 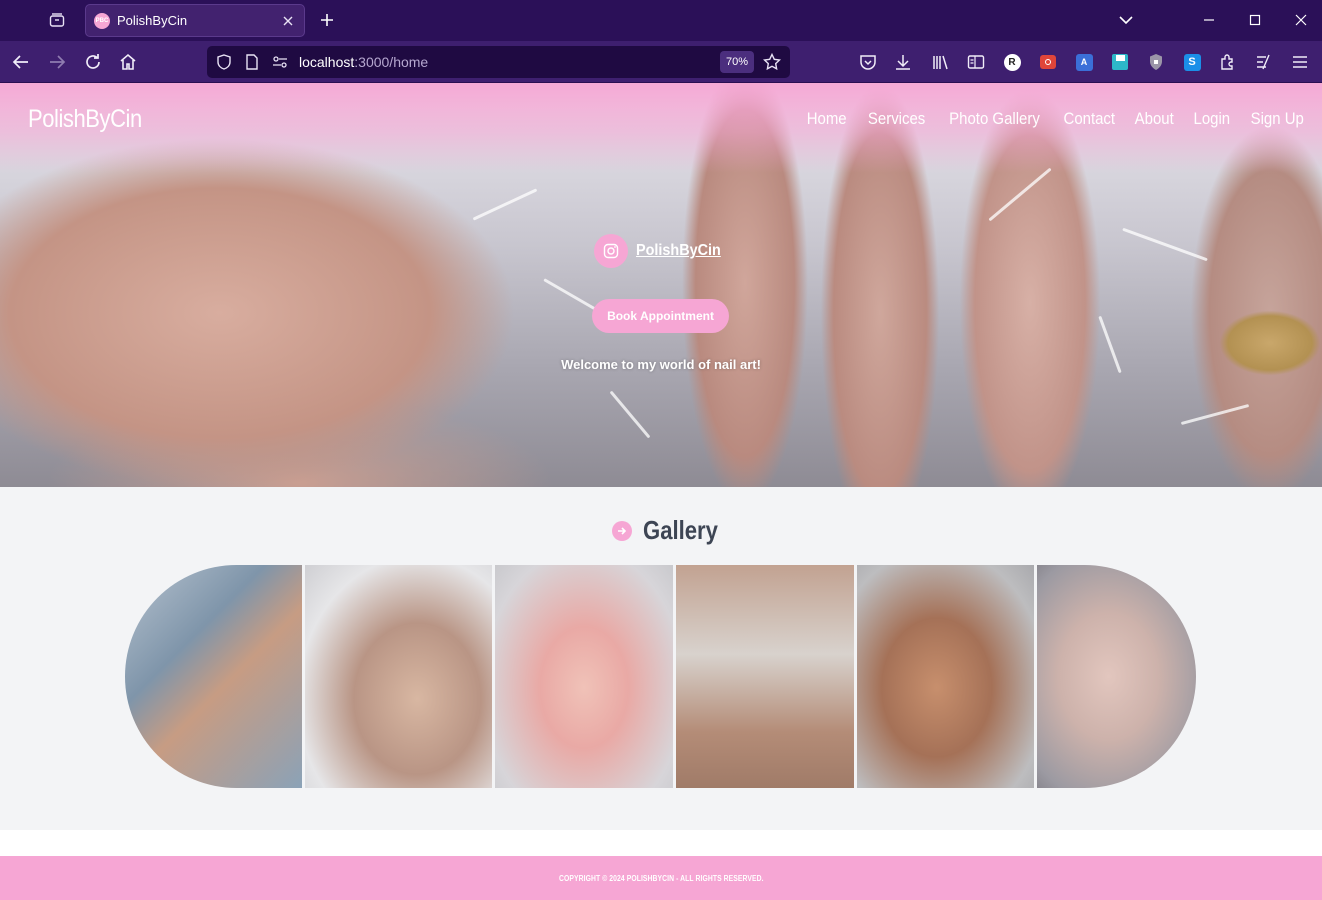 I want to click on reload-icon, so click(x=93, y=62).